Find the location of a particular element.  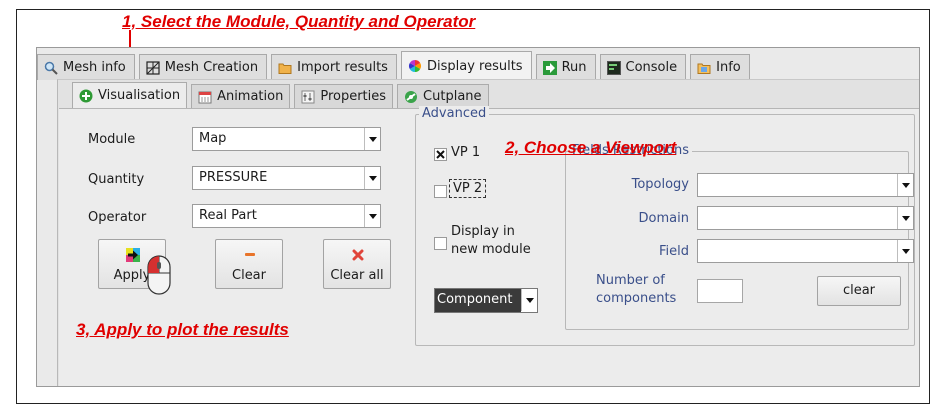

tab-label: Mesh info is located at coordinates (94, 67).